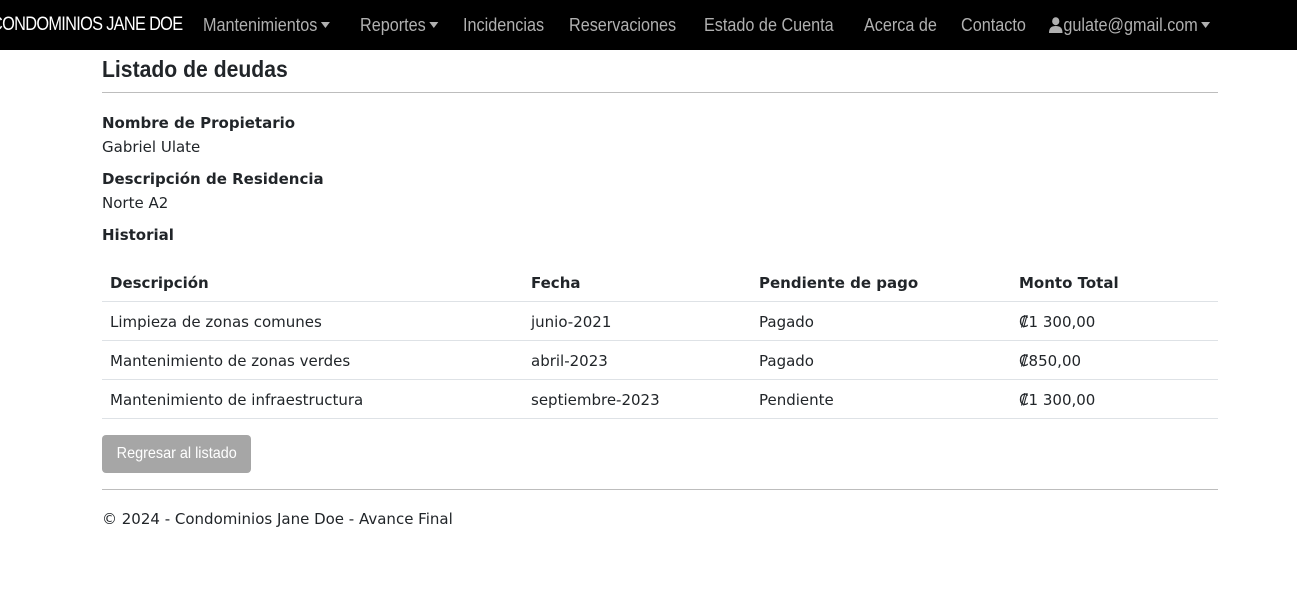 This screenshot has width=1297, height=589. I want to click on nav-acerca-de: Acerca de, so click(900, 25).